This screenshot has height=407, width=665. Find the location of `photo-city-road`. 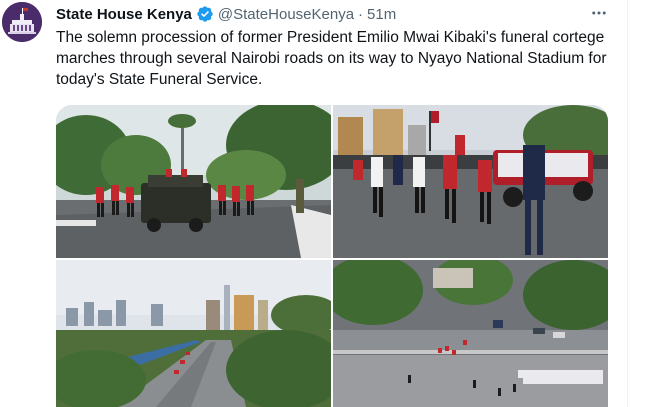

photo-city-road is located at coordinates (193, 333).